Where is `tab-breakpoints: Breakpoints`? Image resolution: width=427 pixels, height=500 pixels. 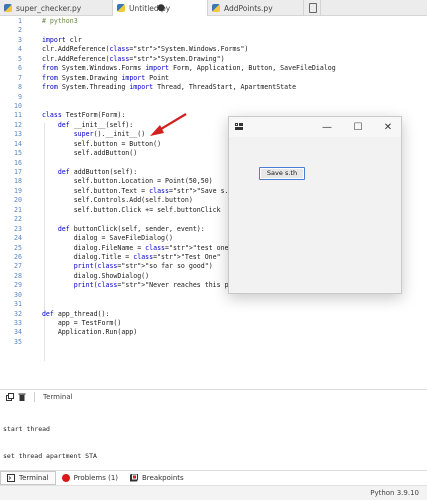 tab-breakpoints: Breakpoints is located at coordinates (157, 478).